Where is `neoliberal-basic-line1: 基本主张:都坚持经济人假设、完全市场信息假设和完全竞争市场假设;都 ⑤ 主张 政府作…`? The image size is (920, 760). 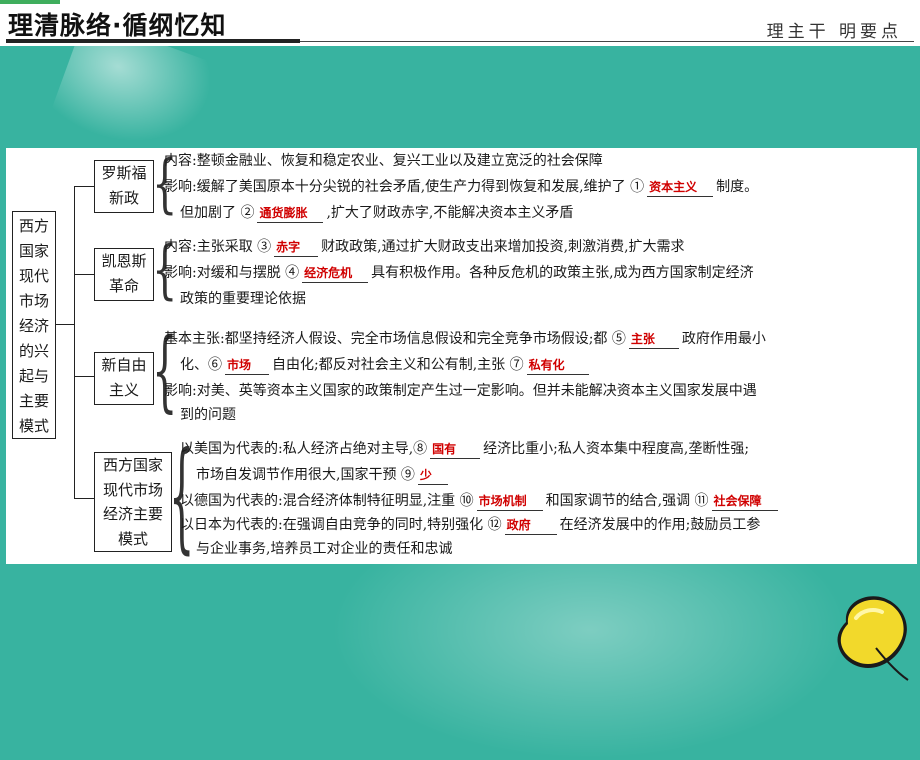 neoliberal-basic-line1: 基本主张:都坚持经济人假设、完全市场信息假设和完全竞争市场假设;都 ⑤ 主张 政府作… is located at coordinates (465, 339).